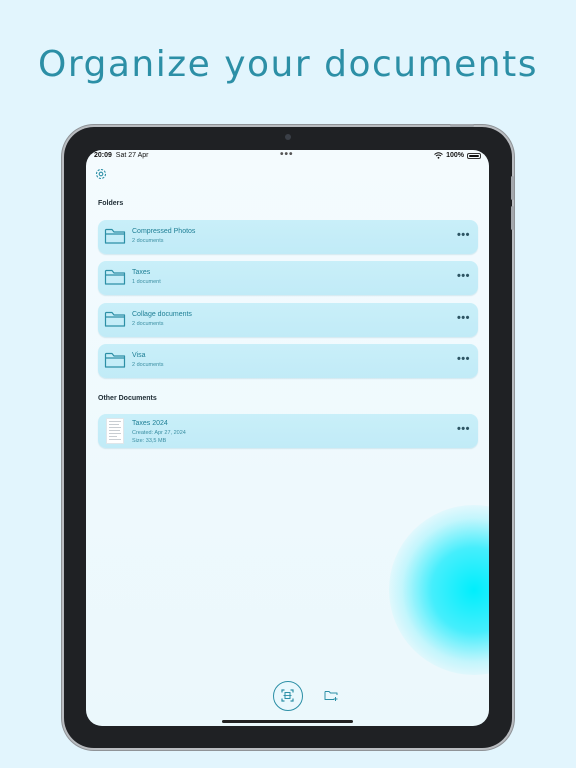 This screenshot has height=768, width=576. I want to click on other-documents-section-label: Other Documents, so click(127, 398).